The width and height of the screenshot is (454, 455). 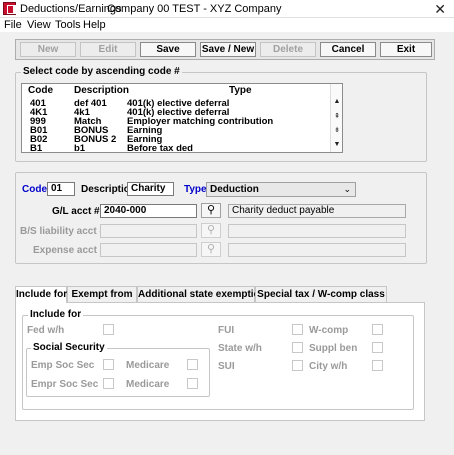 What do you see at coordinates (297, 329) in the screenshot?
I see `fui-checkbox` at bounding box center [297, 329].